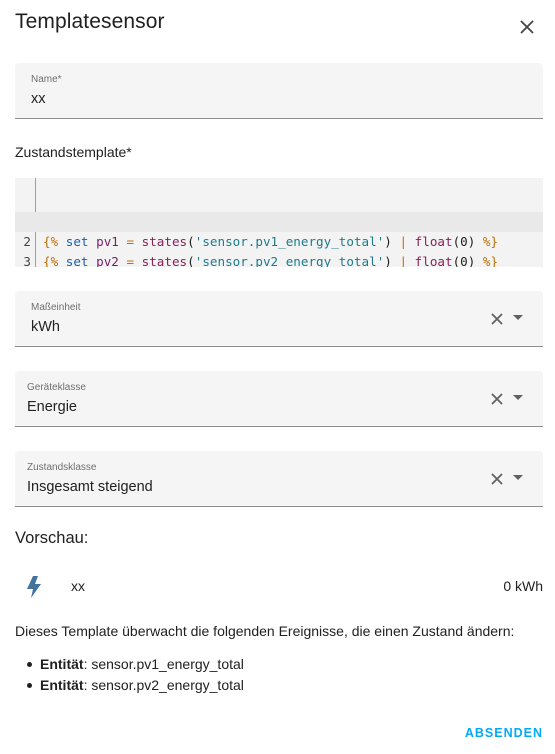 Image resolution: width=555 pixels, height=754 pixels. What do you see at coordinates (27, 260) in the screenshot?
I see `line-number: 3` at bounding box center [27, 260].